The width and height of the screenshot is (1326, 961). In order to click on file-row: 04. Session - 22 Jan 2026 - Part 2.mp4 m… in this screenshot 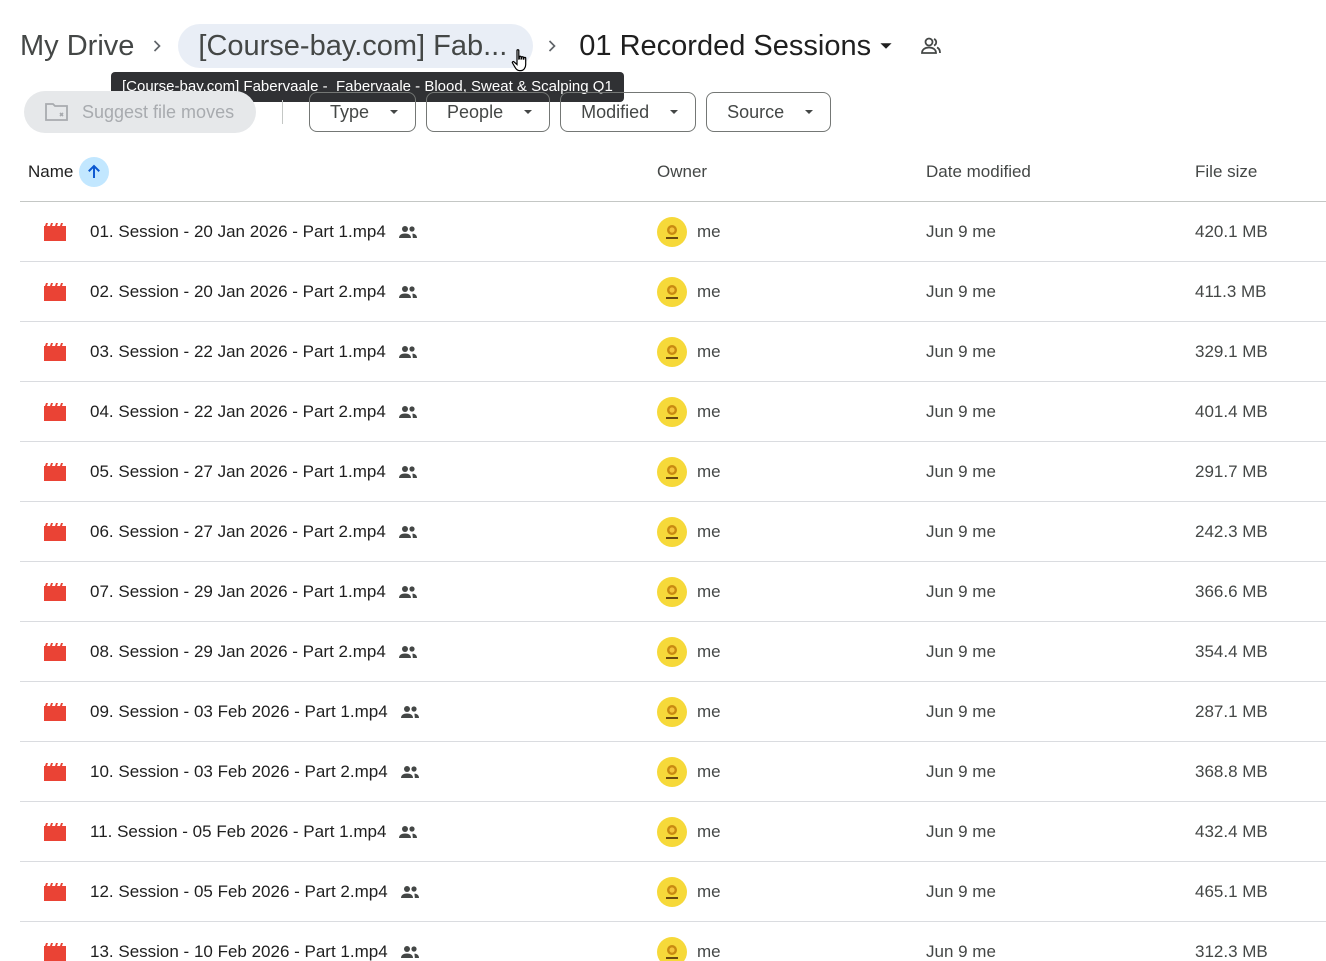, I will do `click(673, 412)`.